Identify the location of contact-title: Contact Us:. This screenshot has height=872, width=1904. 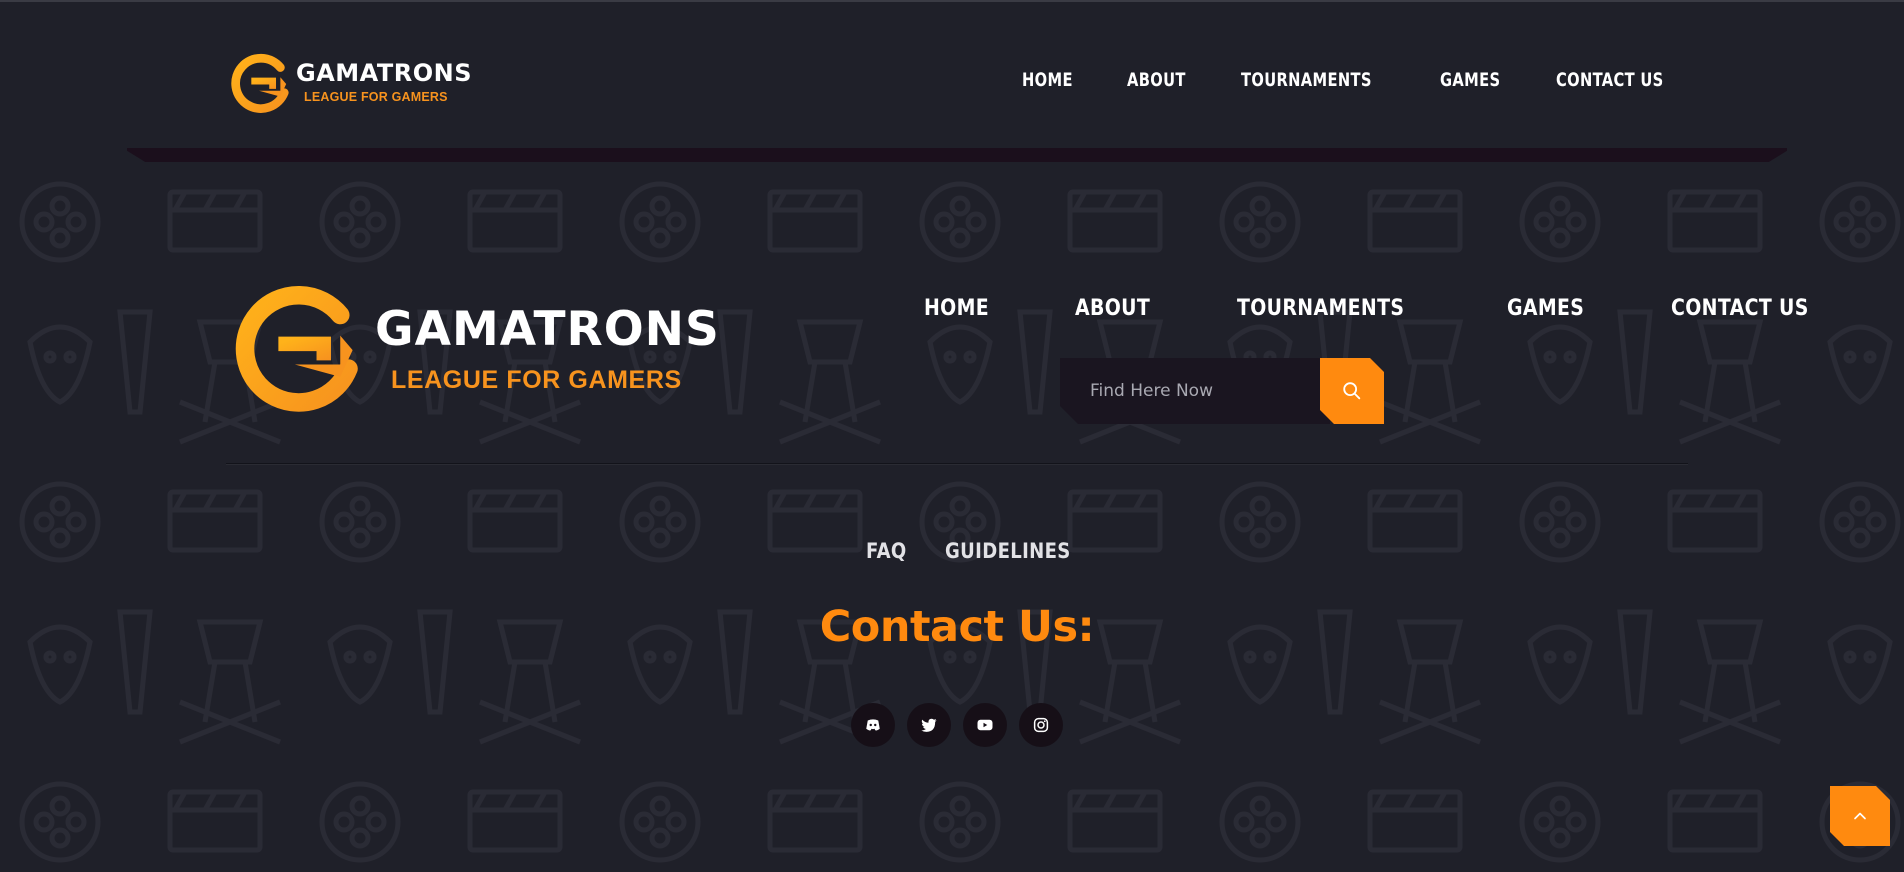
(957, 627).